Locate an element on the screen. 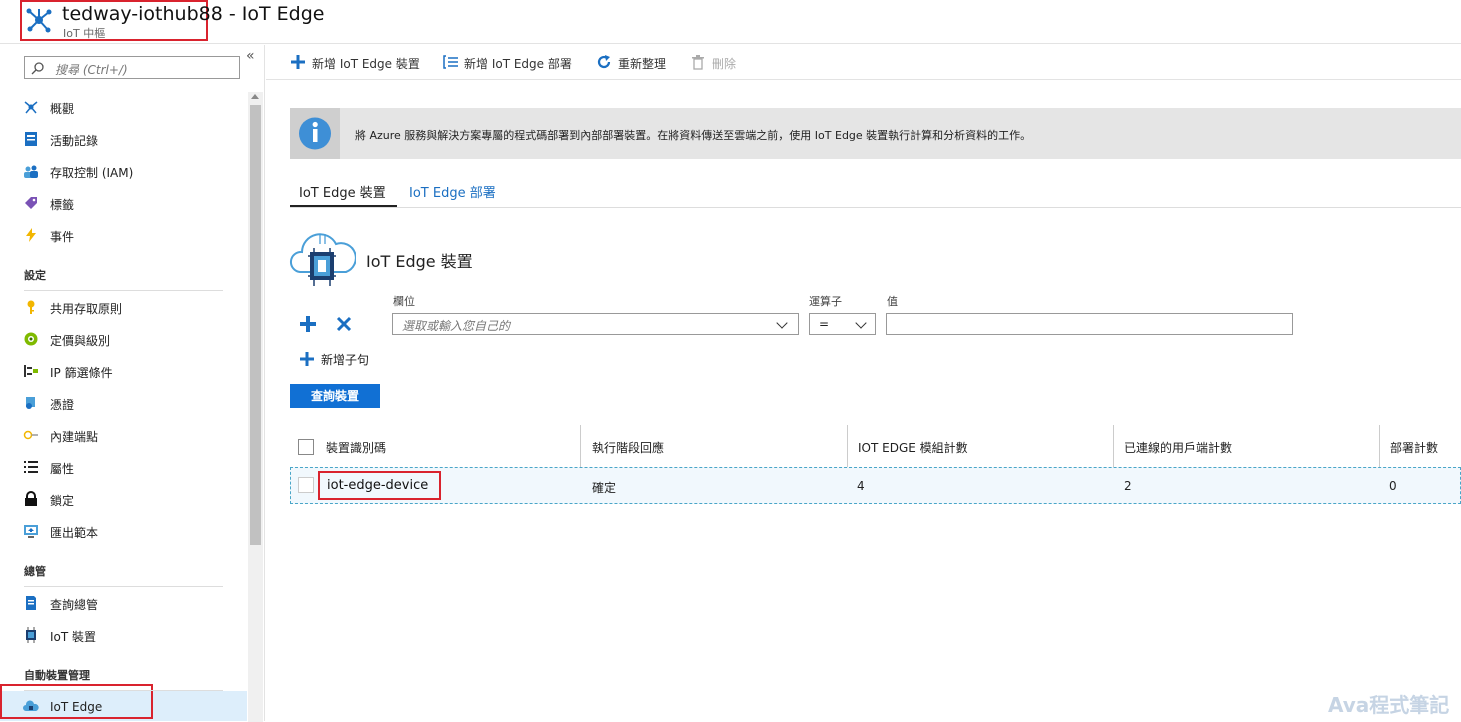 The image size is (1461, 722). sidebar-item-label: 查詢總管 is located at coordinates (74, 605).